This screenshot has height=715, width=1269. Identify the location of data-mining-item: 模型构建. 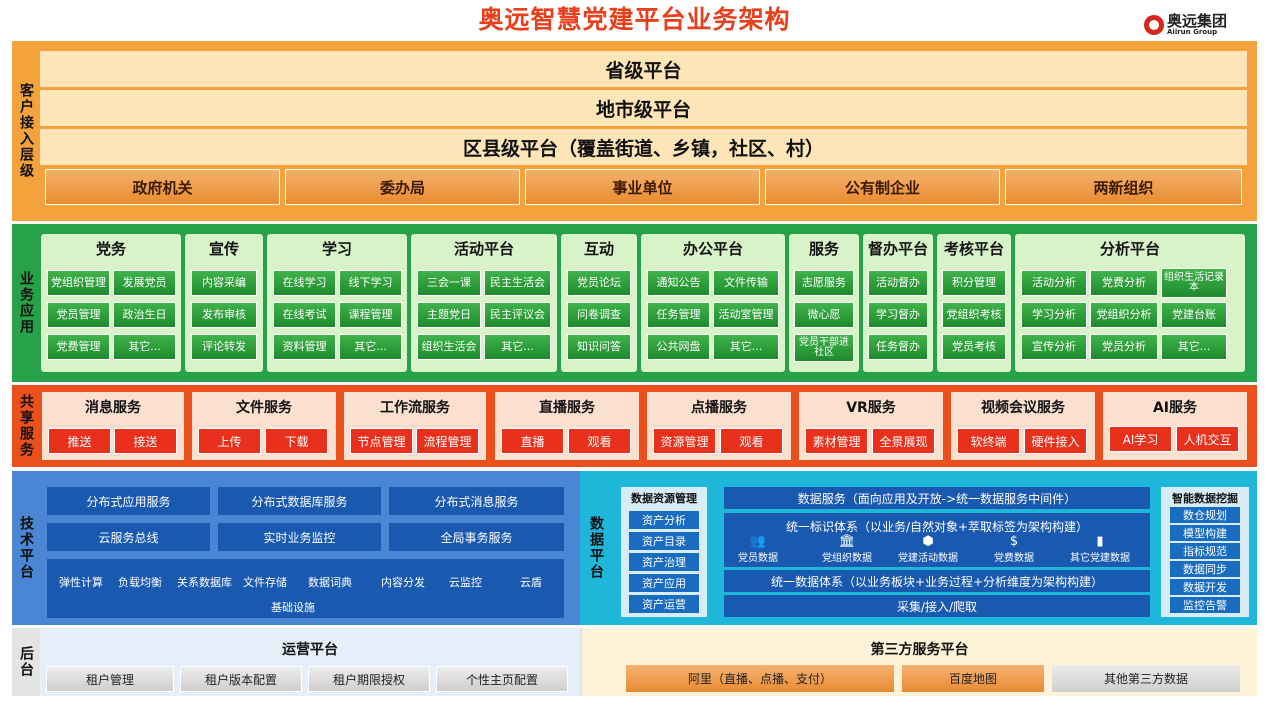
(1205, 533).